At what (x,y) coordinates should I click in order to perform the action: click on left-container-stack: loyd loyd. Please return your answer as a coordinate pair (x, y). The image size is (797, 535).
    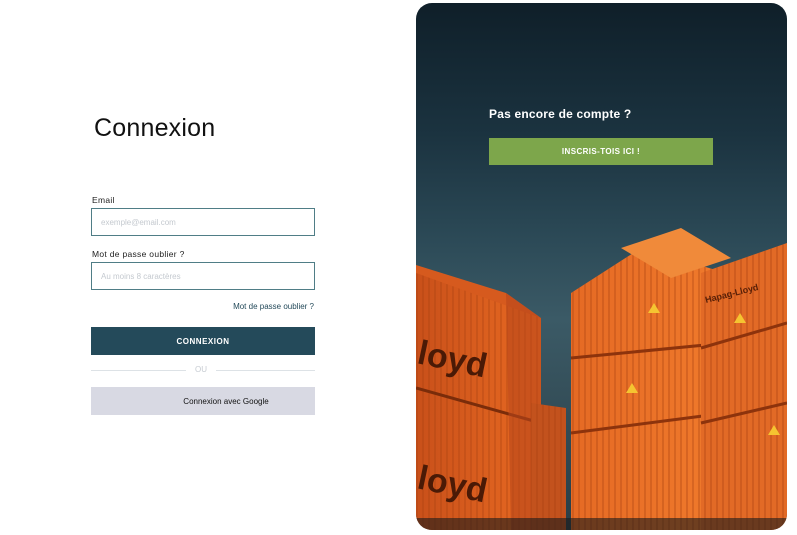
    Looking at the image, I should click on (479, 397).